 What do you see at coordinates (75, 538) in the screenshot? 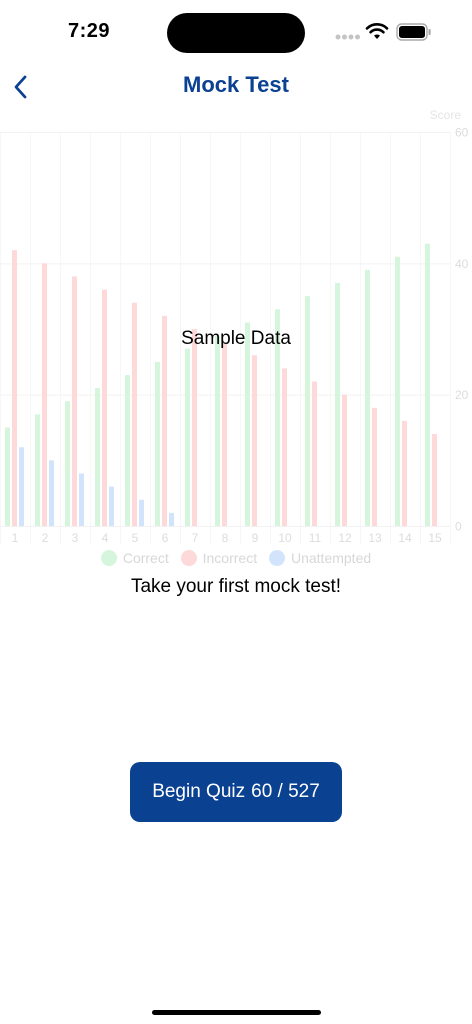
I see `x-tick-label: 3` at bounding box center [75, 538].